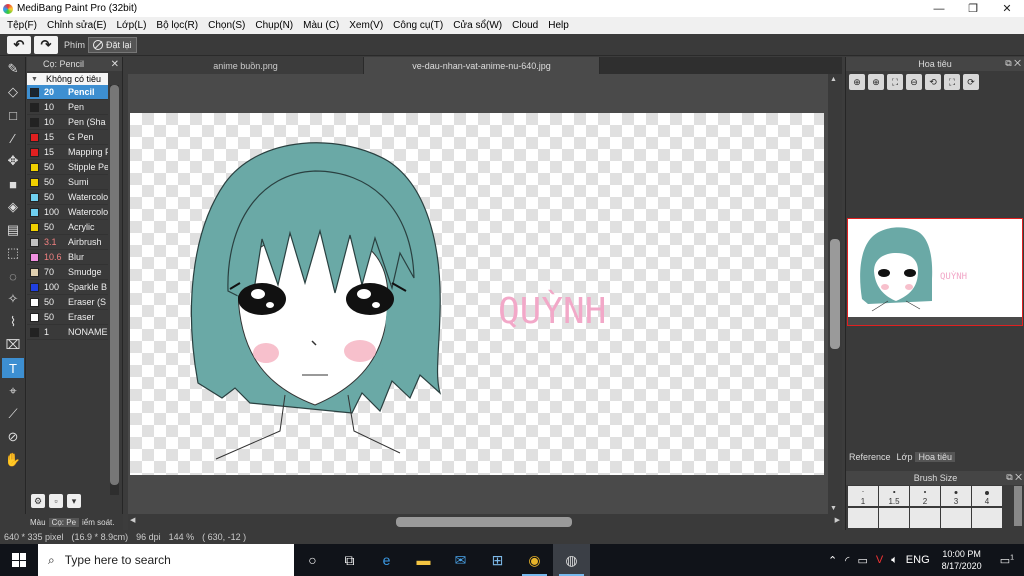 The width and height of the screenshot is (1024, 576). What do you see at coordinates (114, 290) in the screenshot?
I see `brush-list-scrollbar` at bounding box center [114, 290].